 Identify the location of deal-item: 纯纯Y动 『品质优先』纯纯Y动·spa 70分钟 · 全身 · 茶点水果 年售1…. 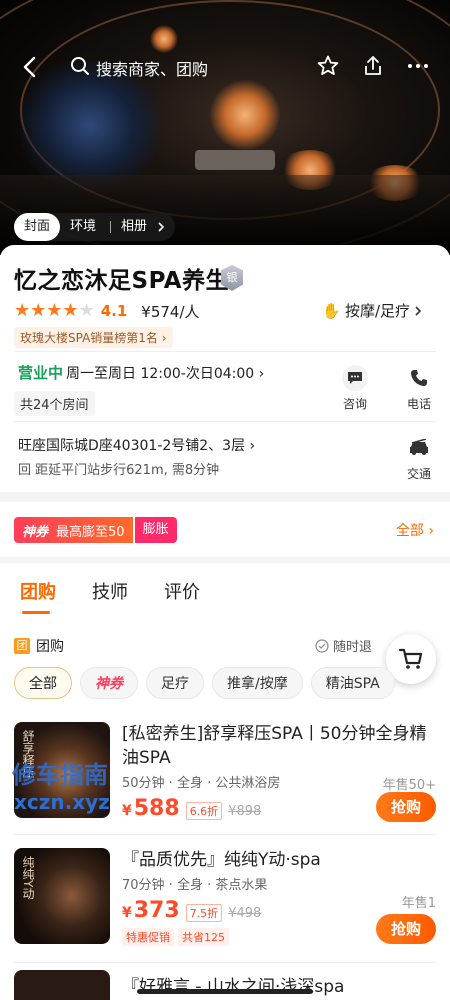
(225, 903).